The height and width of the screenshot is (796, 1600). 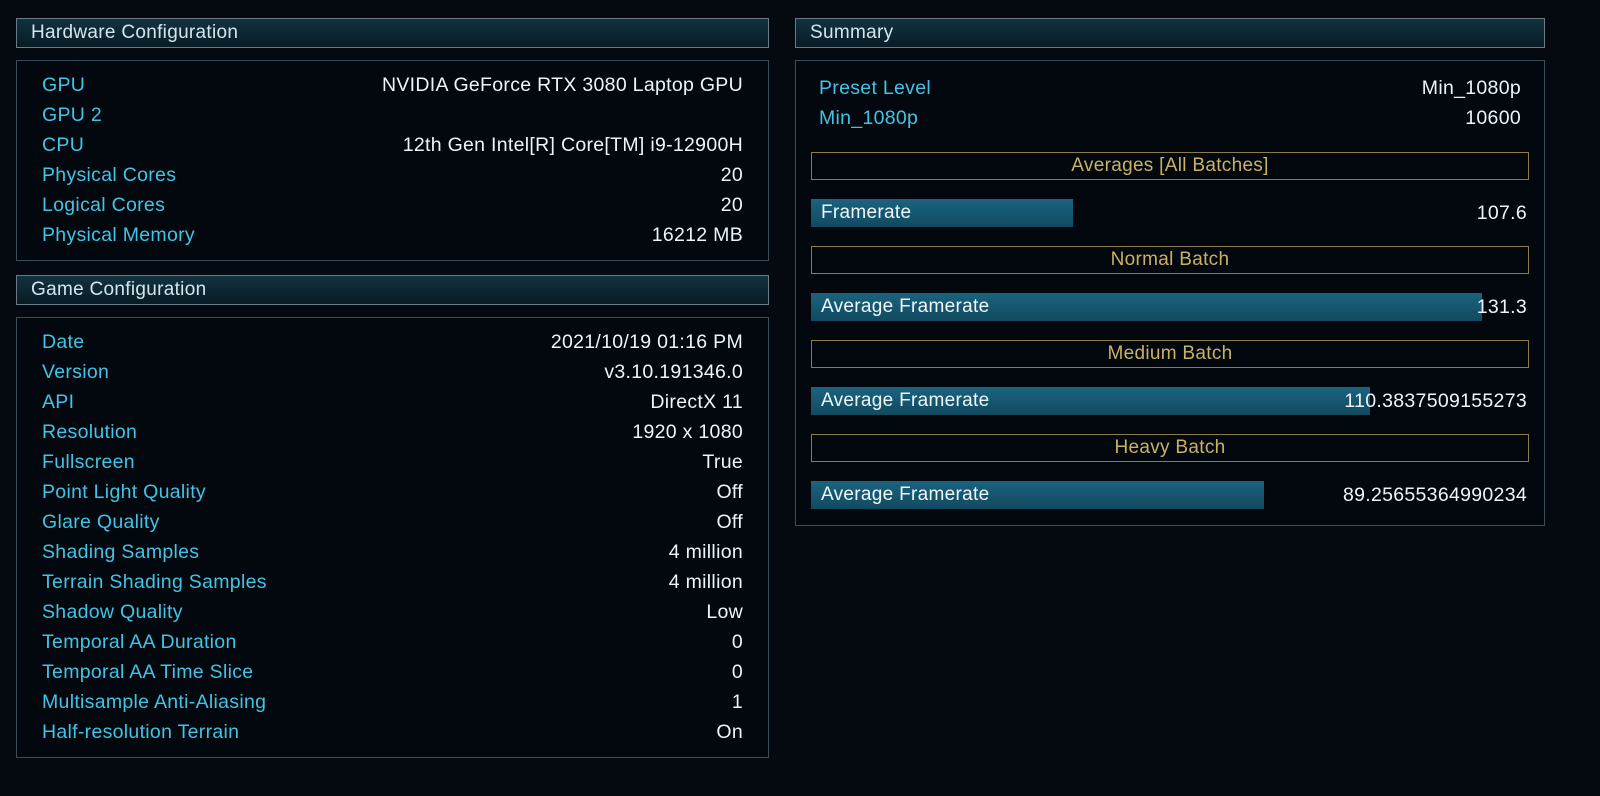 I want to click on config-row: Date 2021/10/19 01:16 PM, so click(x=392, y=342).